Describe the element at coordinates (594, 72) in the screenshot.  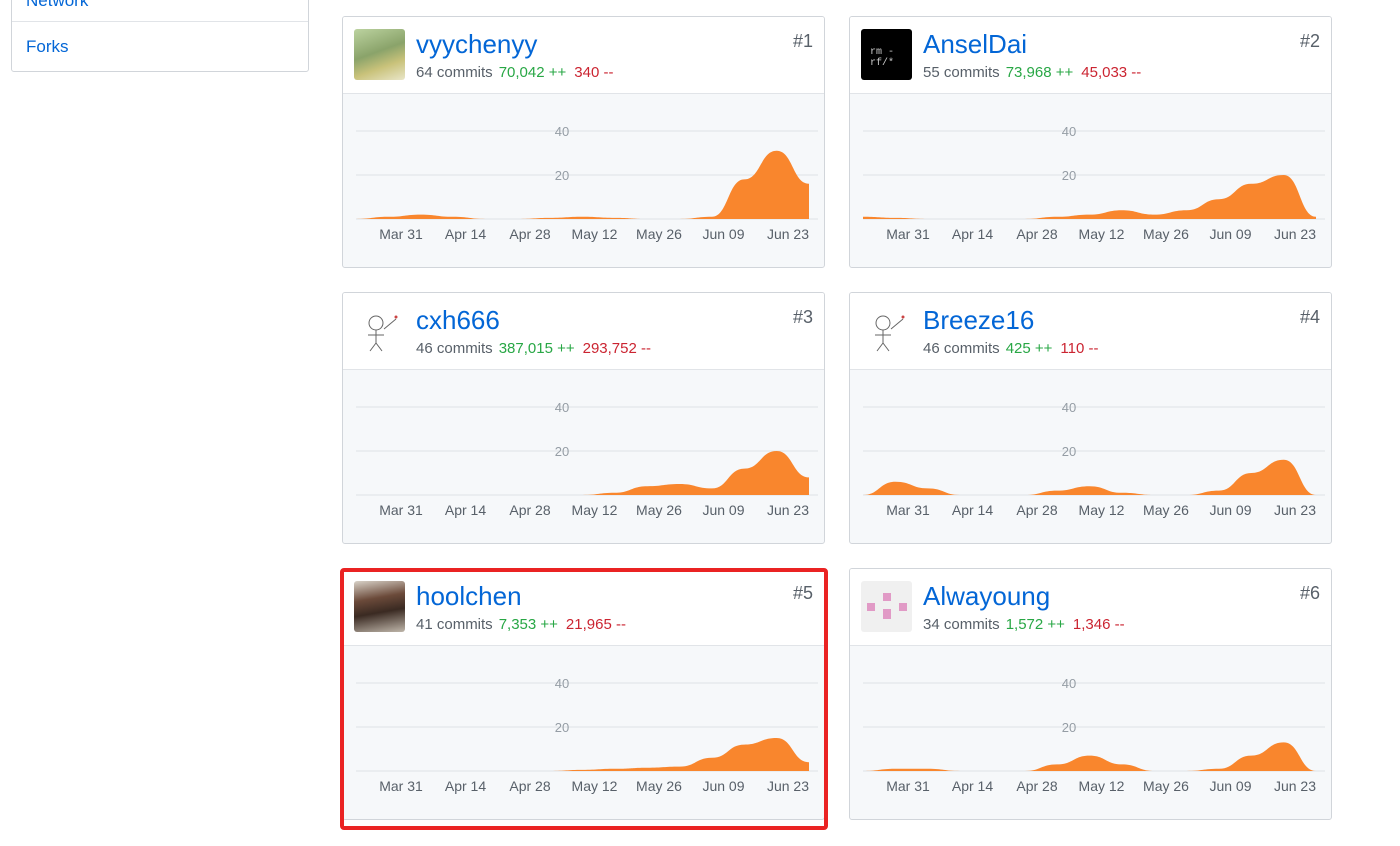
I see `deletions-count: 340 --` at that location.